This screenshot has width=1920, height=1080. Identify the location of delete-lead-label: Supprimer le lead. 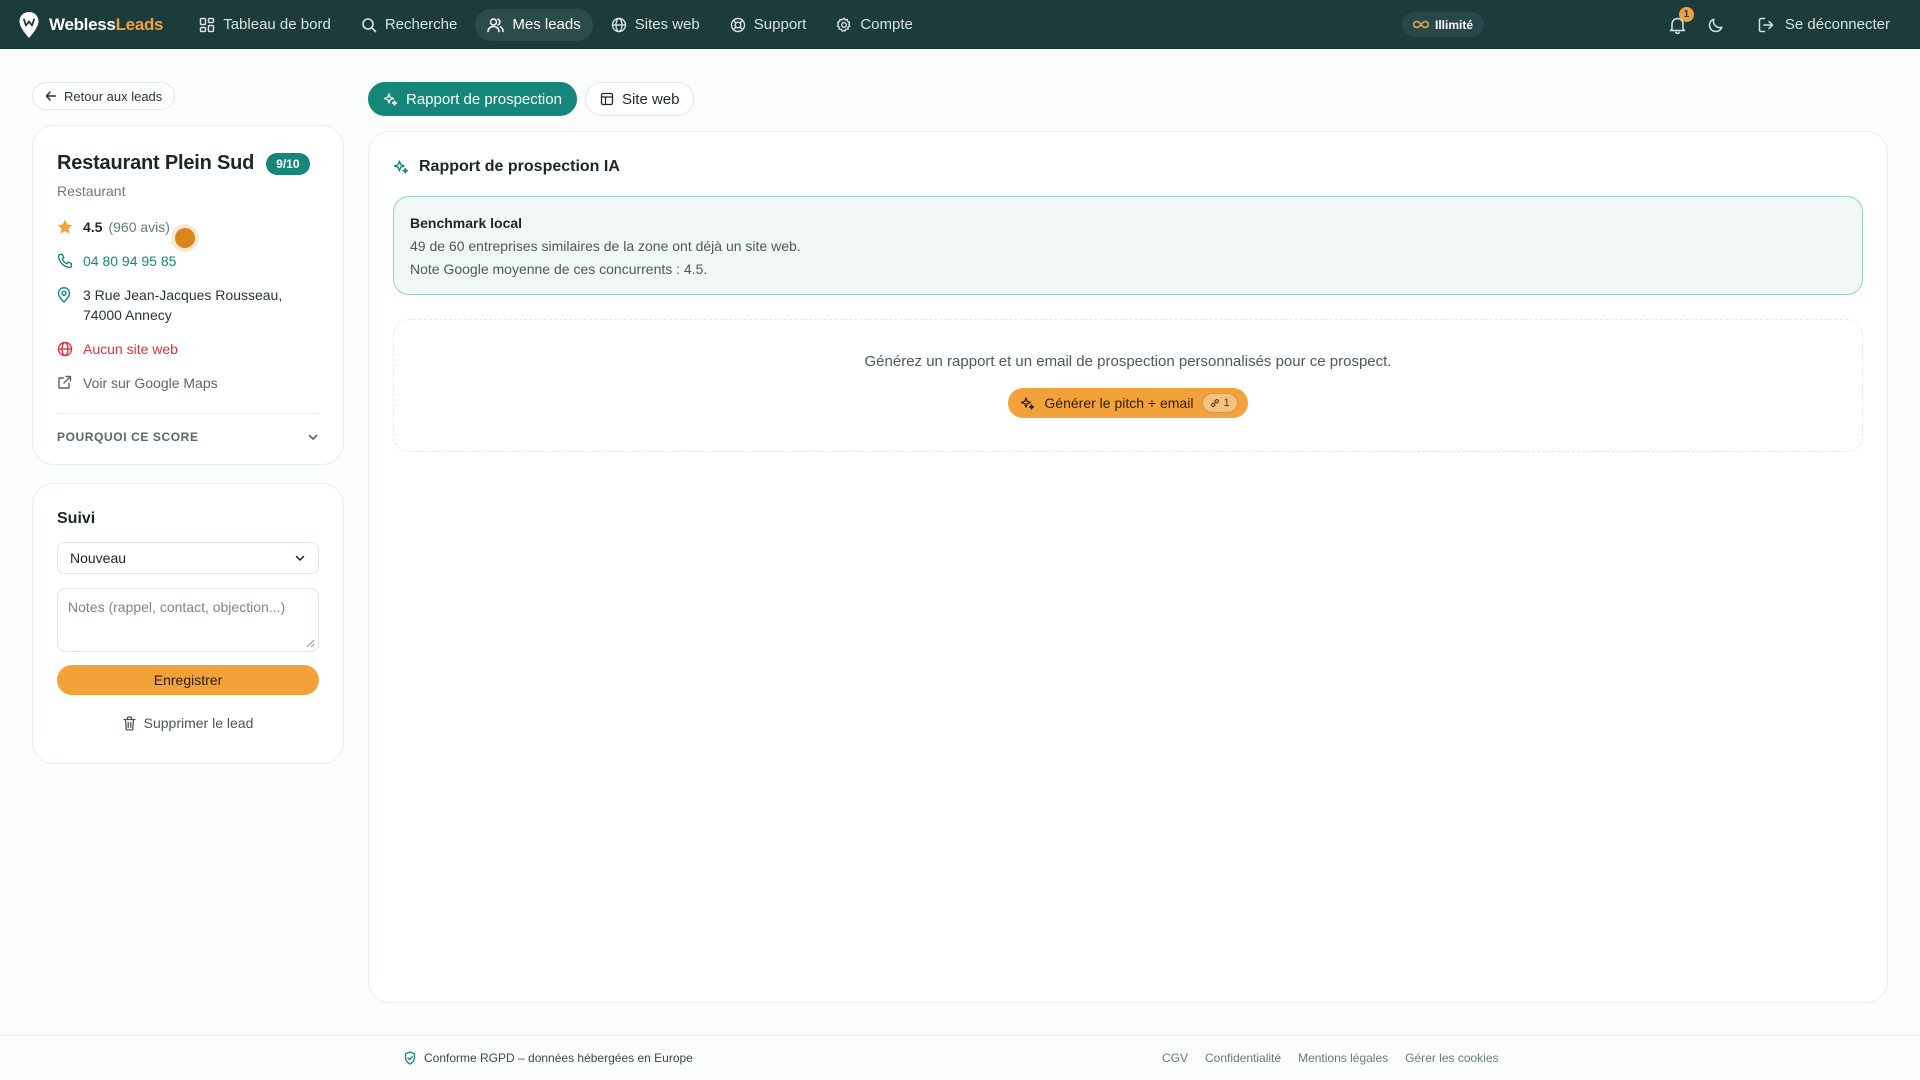
(198, 723).